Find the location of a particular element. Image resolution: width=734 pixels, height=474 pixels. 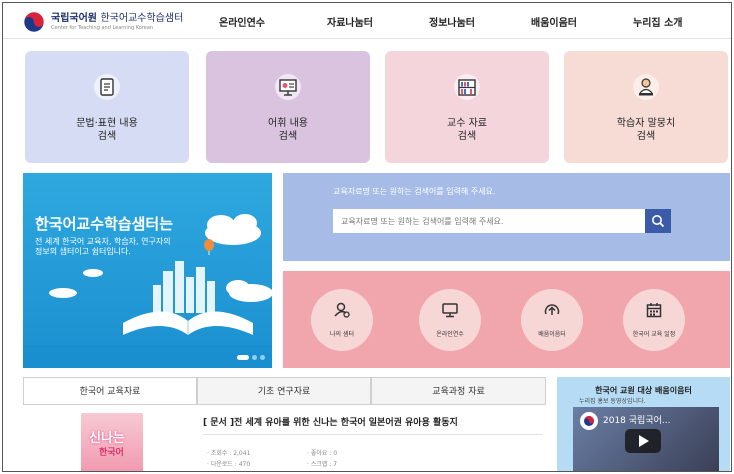

featured-document-title: [ 문서 ]전 세계 유아를 위한 신나는 한국어 일본어권 유아용 활동지 is located at coordinates (330, 421).